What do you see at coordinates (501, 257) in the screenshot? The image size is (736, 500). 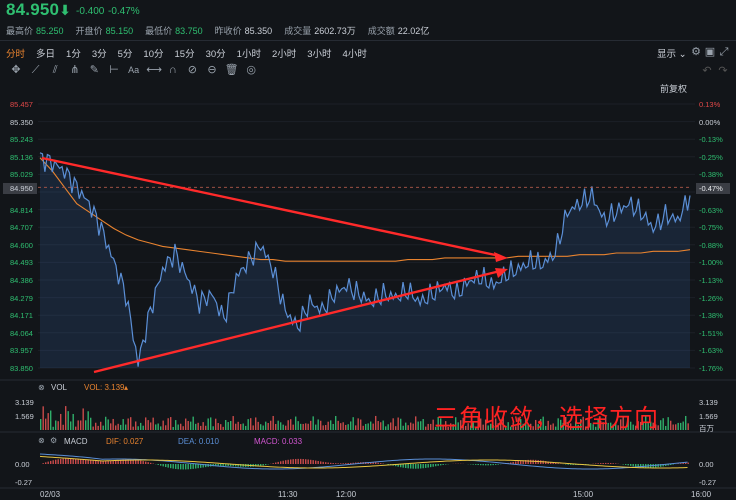 I see `arrow-head` at bounding box center [501, 257].